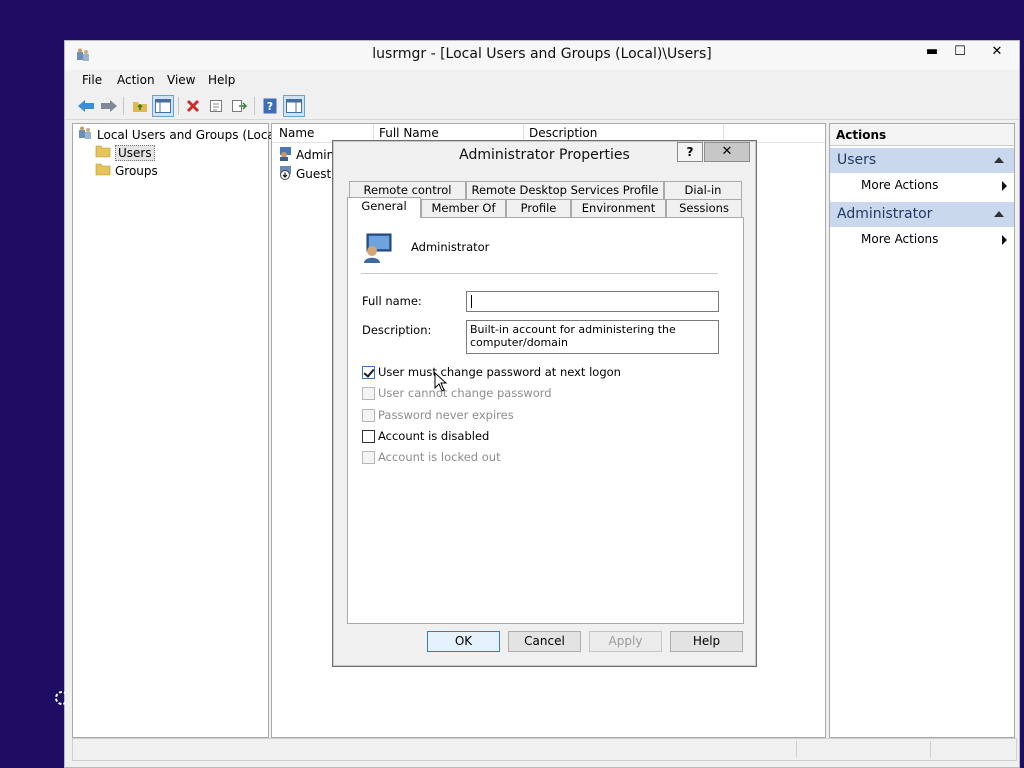 This screenshot has height=768, width=1024. Describe the element at coordinates (565, 190) in the screenshot. I see `tab-remote-desktop-services-profile: Remote Desktop Services Profile` at that location.